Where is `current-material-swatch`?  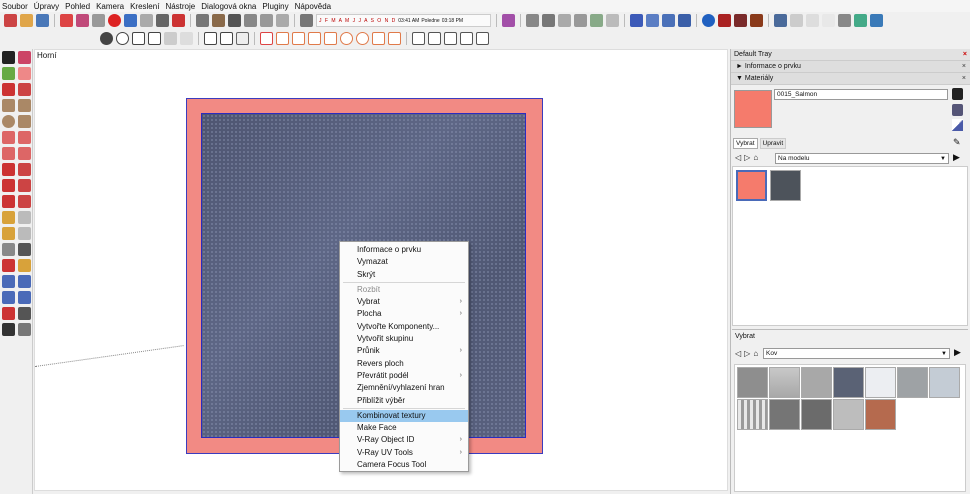
current-material-swatch is located at coordinates (753, 109).